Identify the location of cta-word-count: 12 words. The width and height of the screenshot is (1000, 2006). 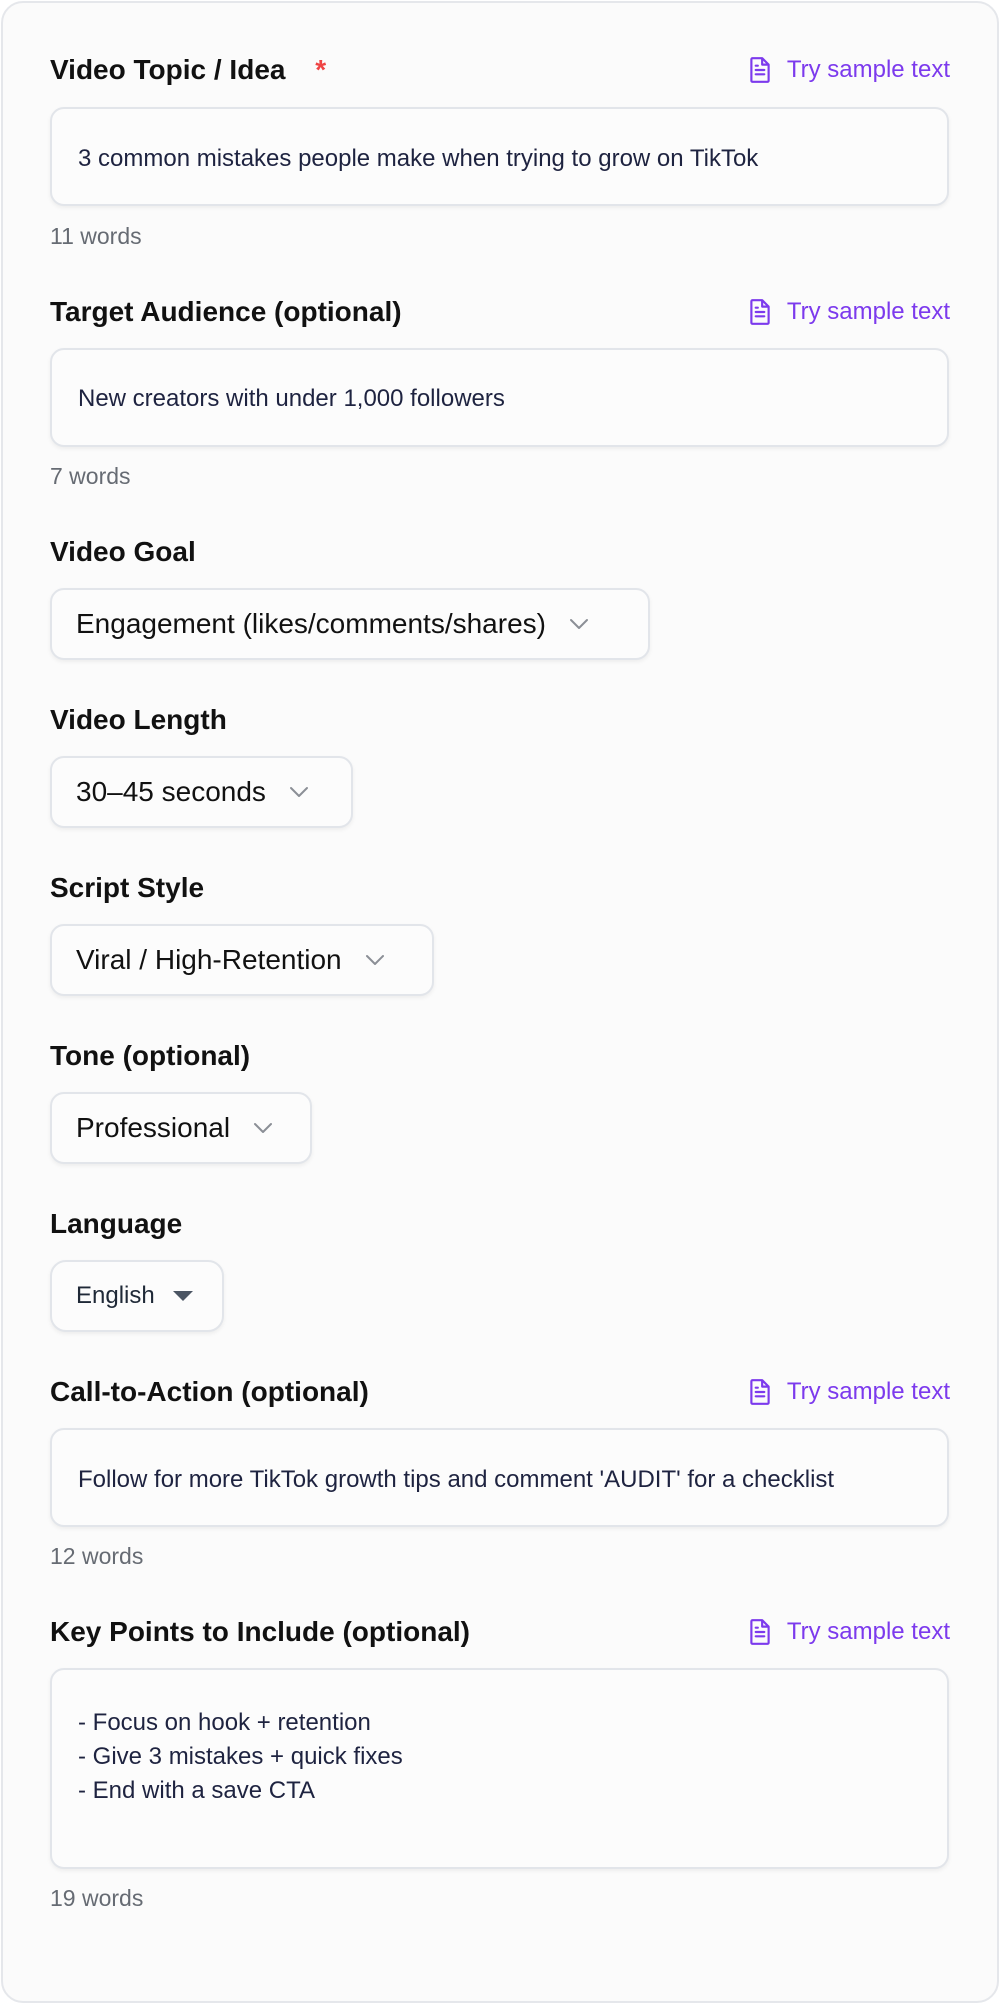
(97, 1556).